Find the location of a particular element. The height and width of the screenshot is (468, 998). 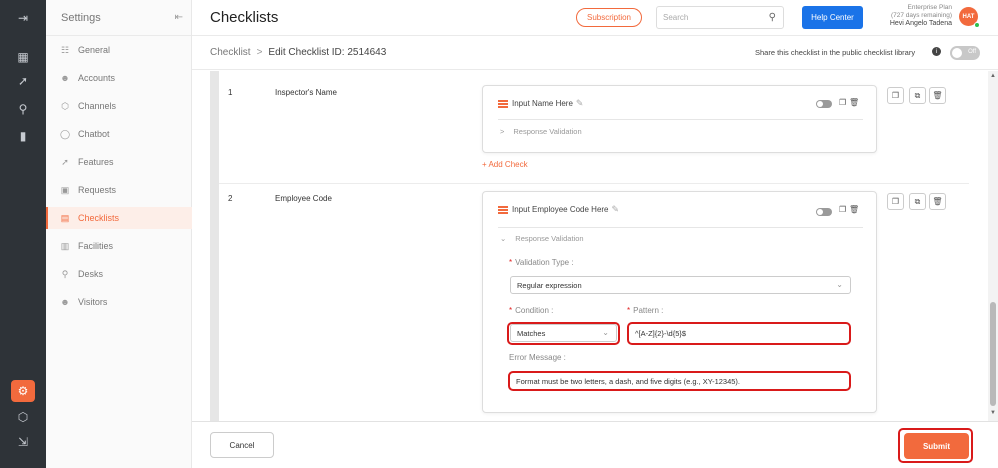

settings-icon: ⚙ is located at coordinates (23, 391).